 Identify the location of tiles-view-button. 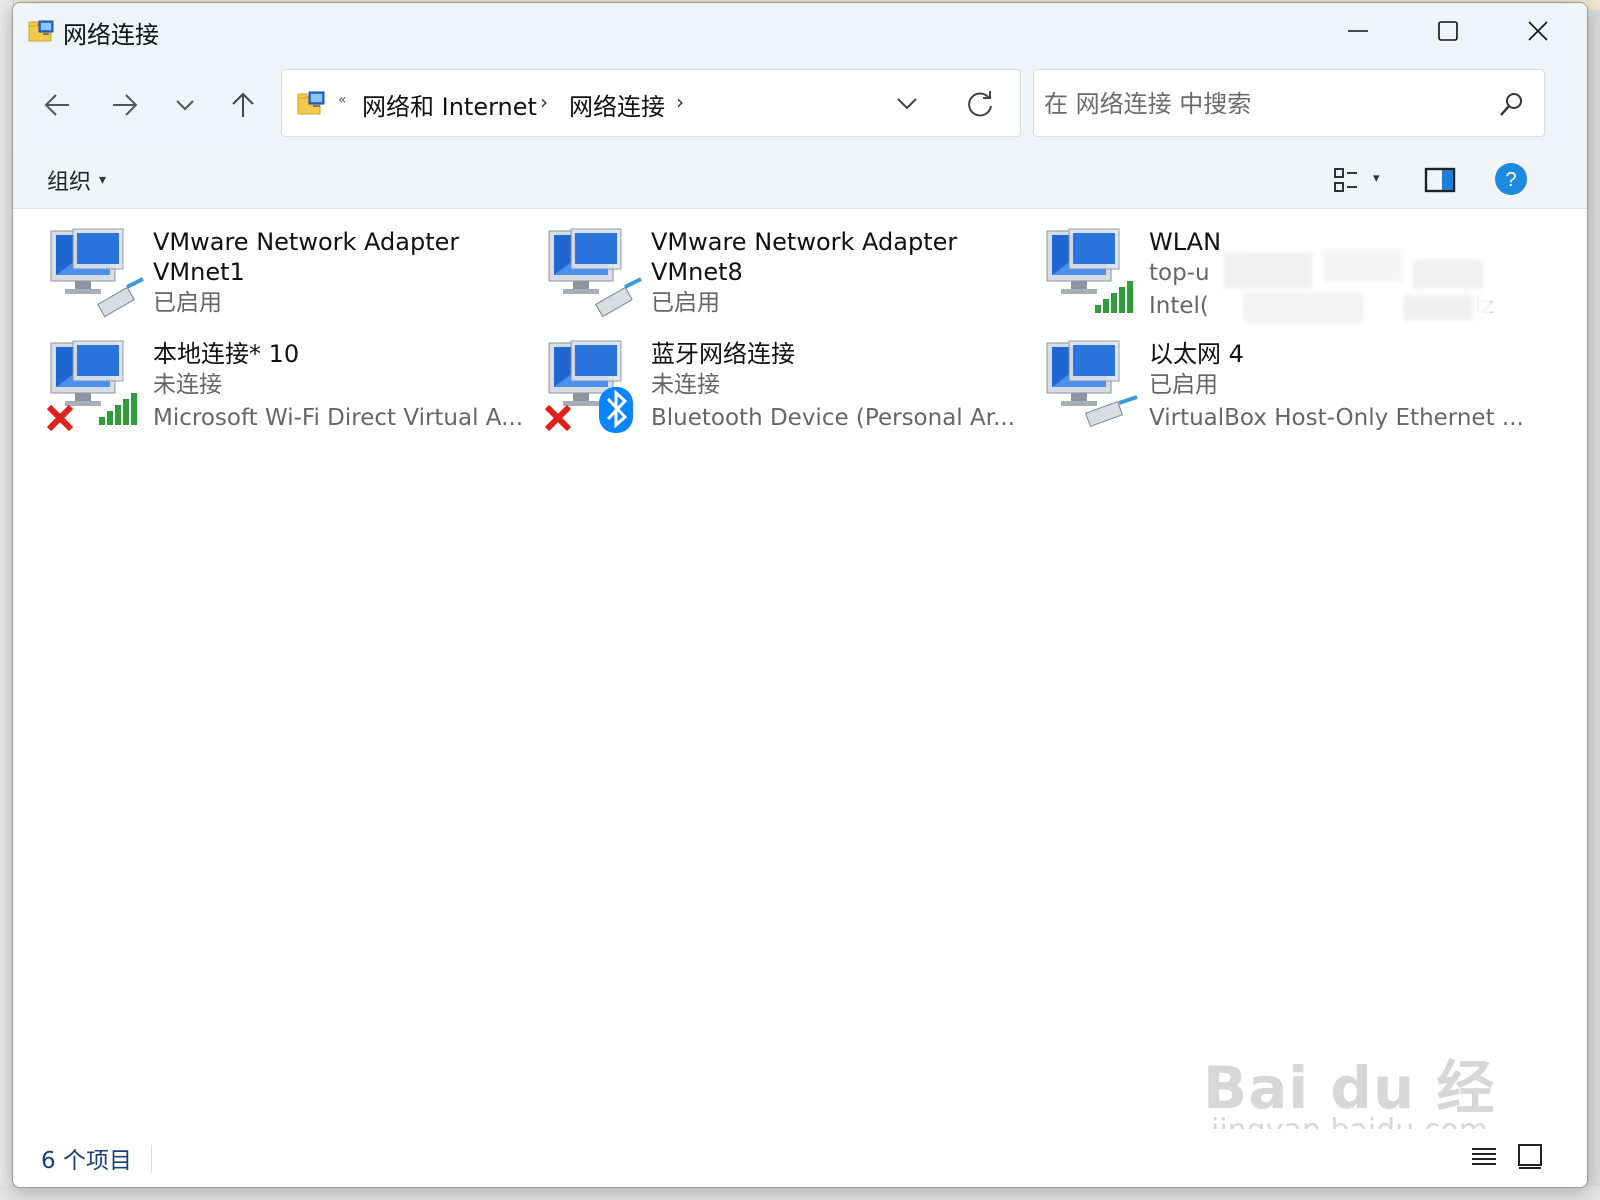
(1530, 1156).